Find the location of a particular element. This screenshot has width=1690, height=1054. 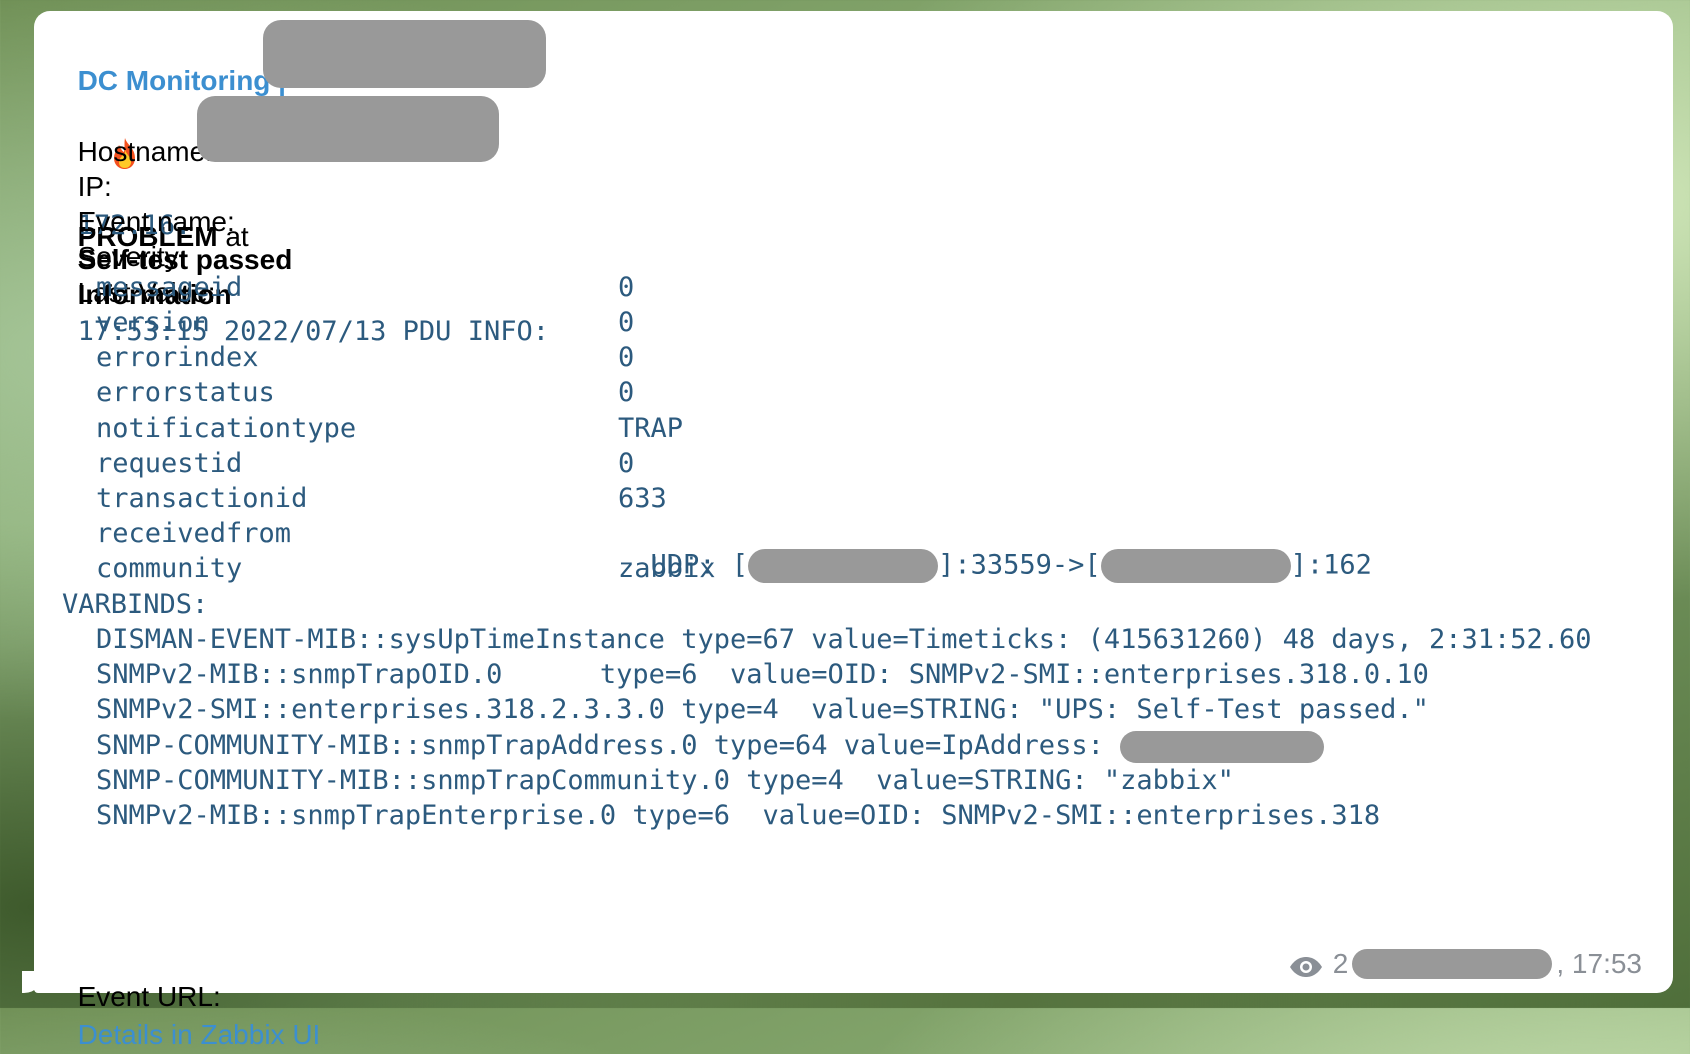

redacted-dest-ip is located at coordinates (1195, 566).